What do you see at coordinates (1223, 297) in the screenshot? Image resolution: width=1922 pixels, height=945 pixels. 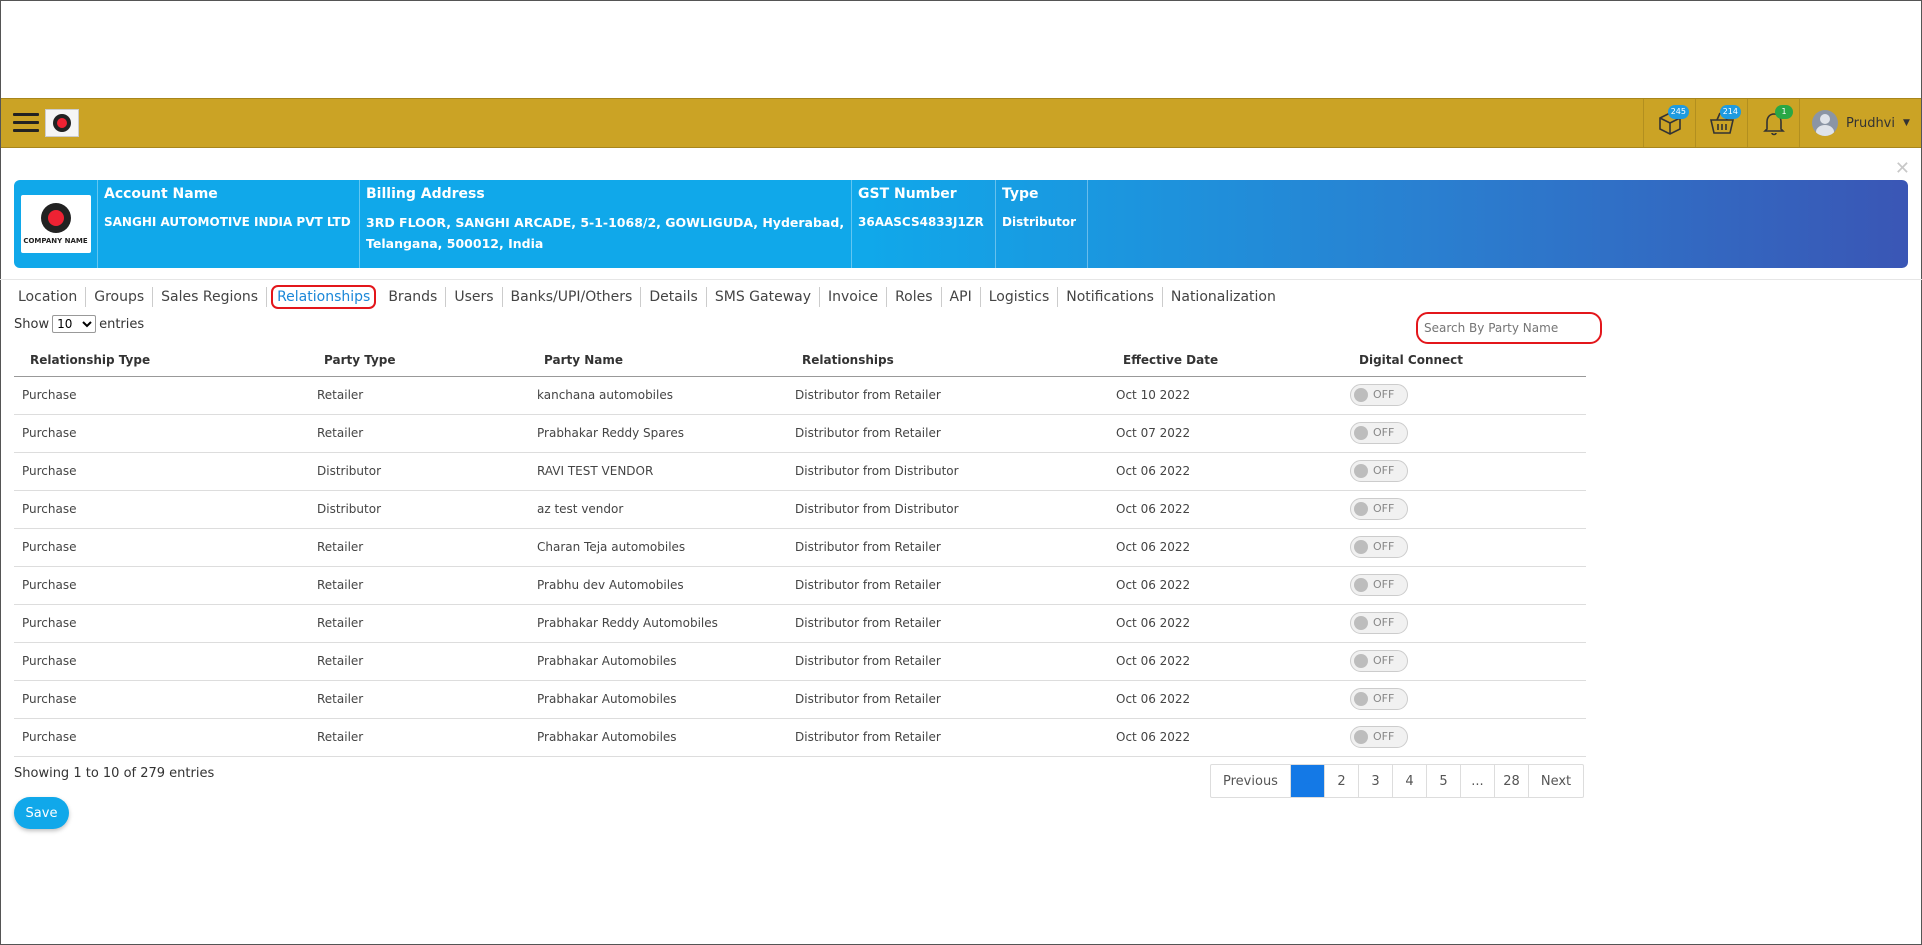 I see `tab-nationalization: Nationalization` at bounding box center [1223, 297].